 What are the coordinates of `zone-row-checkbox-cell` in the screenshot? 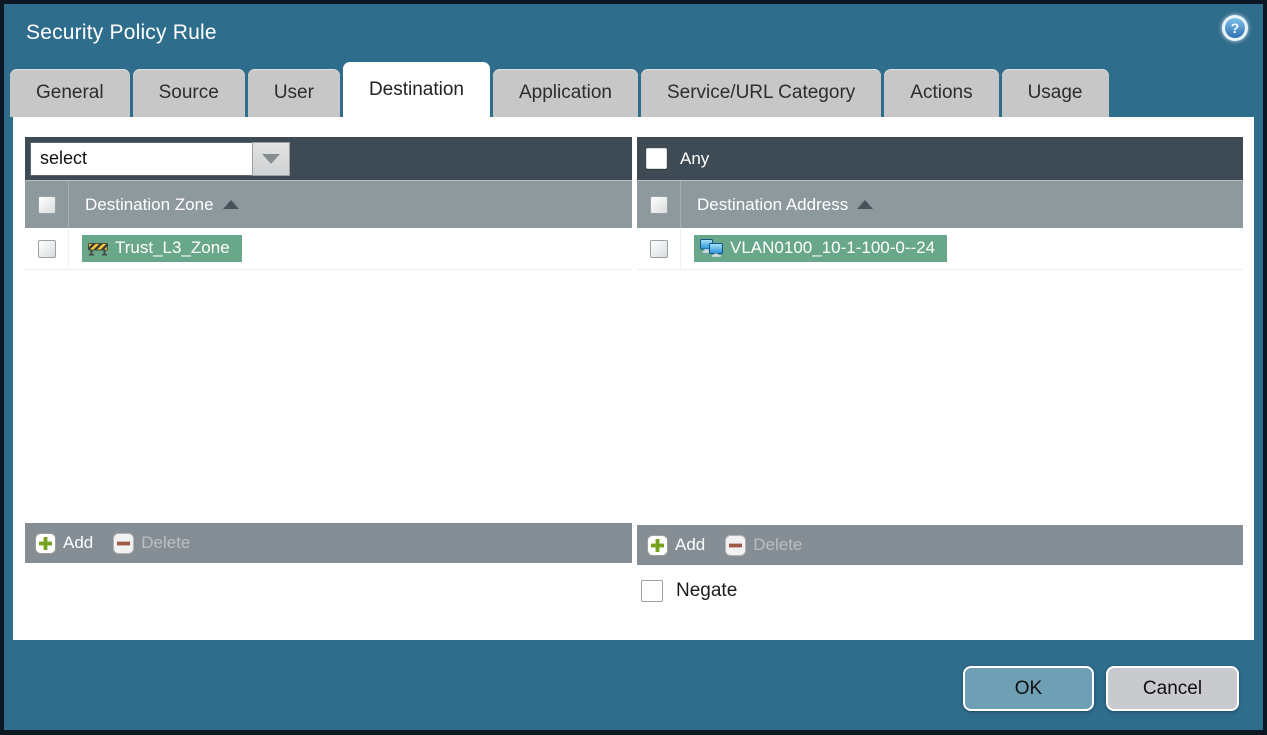 It's located at (47, 248).